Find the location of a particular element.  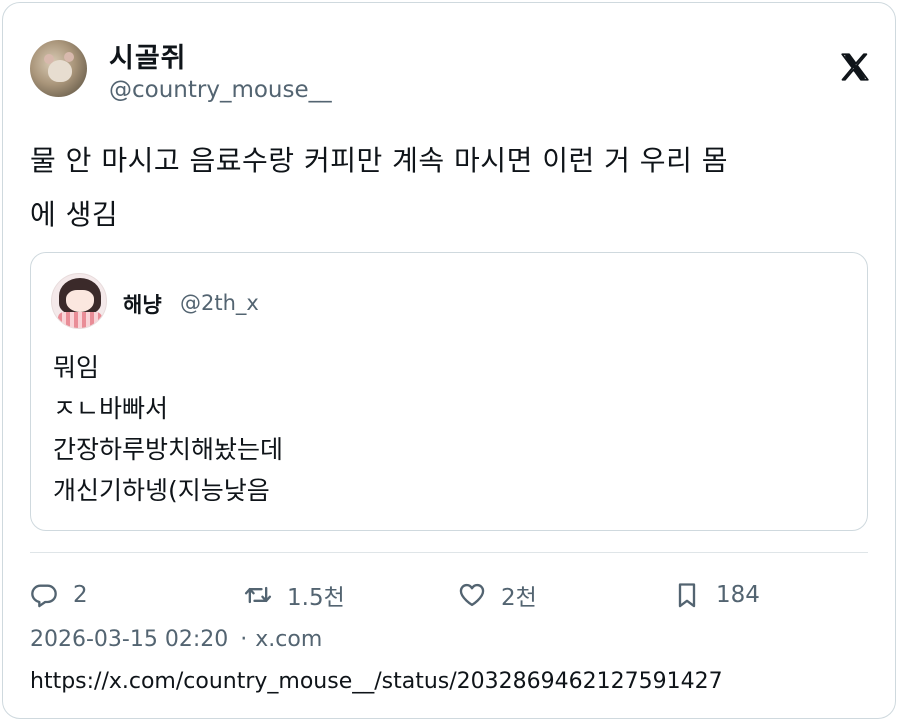

avatar-face is located at coordinates (80, 301).